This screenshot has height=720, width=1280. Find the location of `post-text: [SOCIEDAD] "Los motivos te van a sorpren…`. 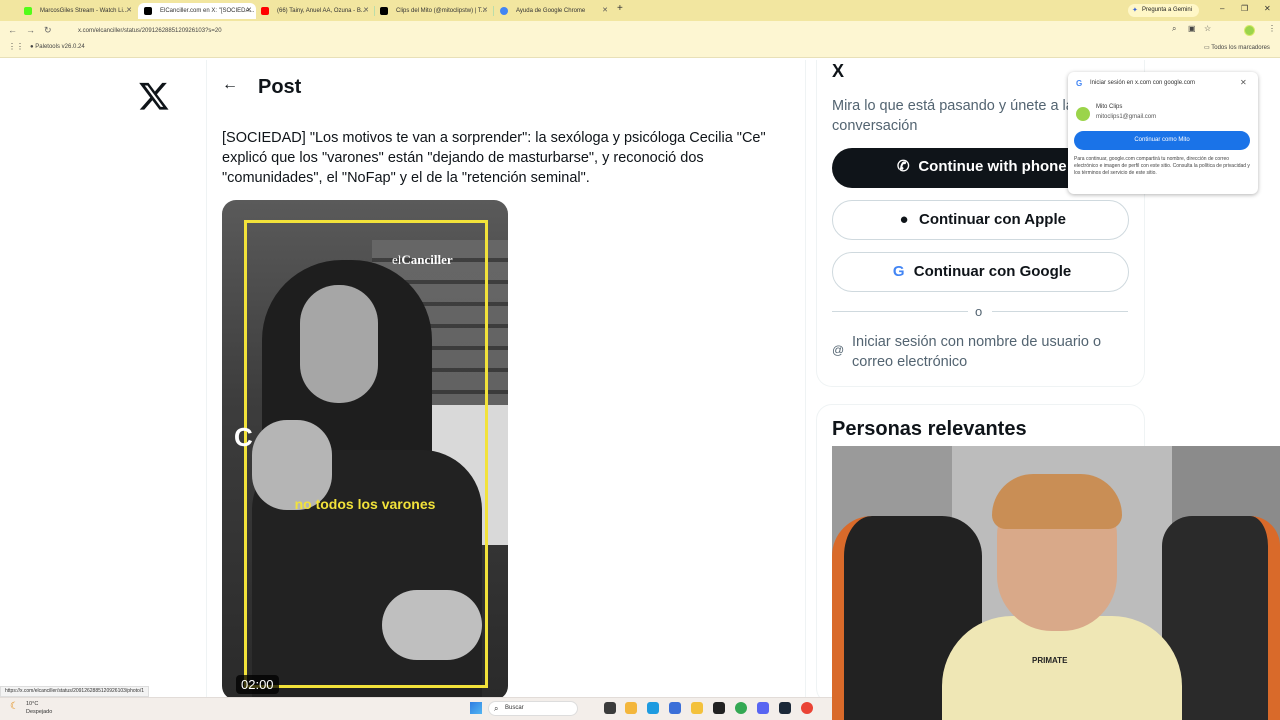

post-text: [SOCIEDAD] "Los motivos te van a sorpren… is located at coordinates (494, 158).